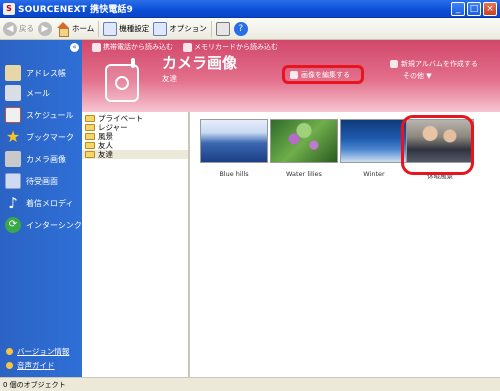  I want to click on memory-card-icon, so click(187, 47).